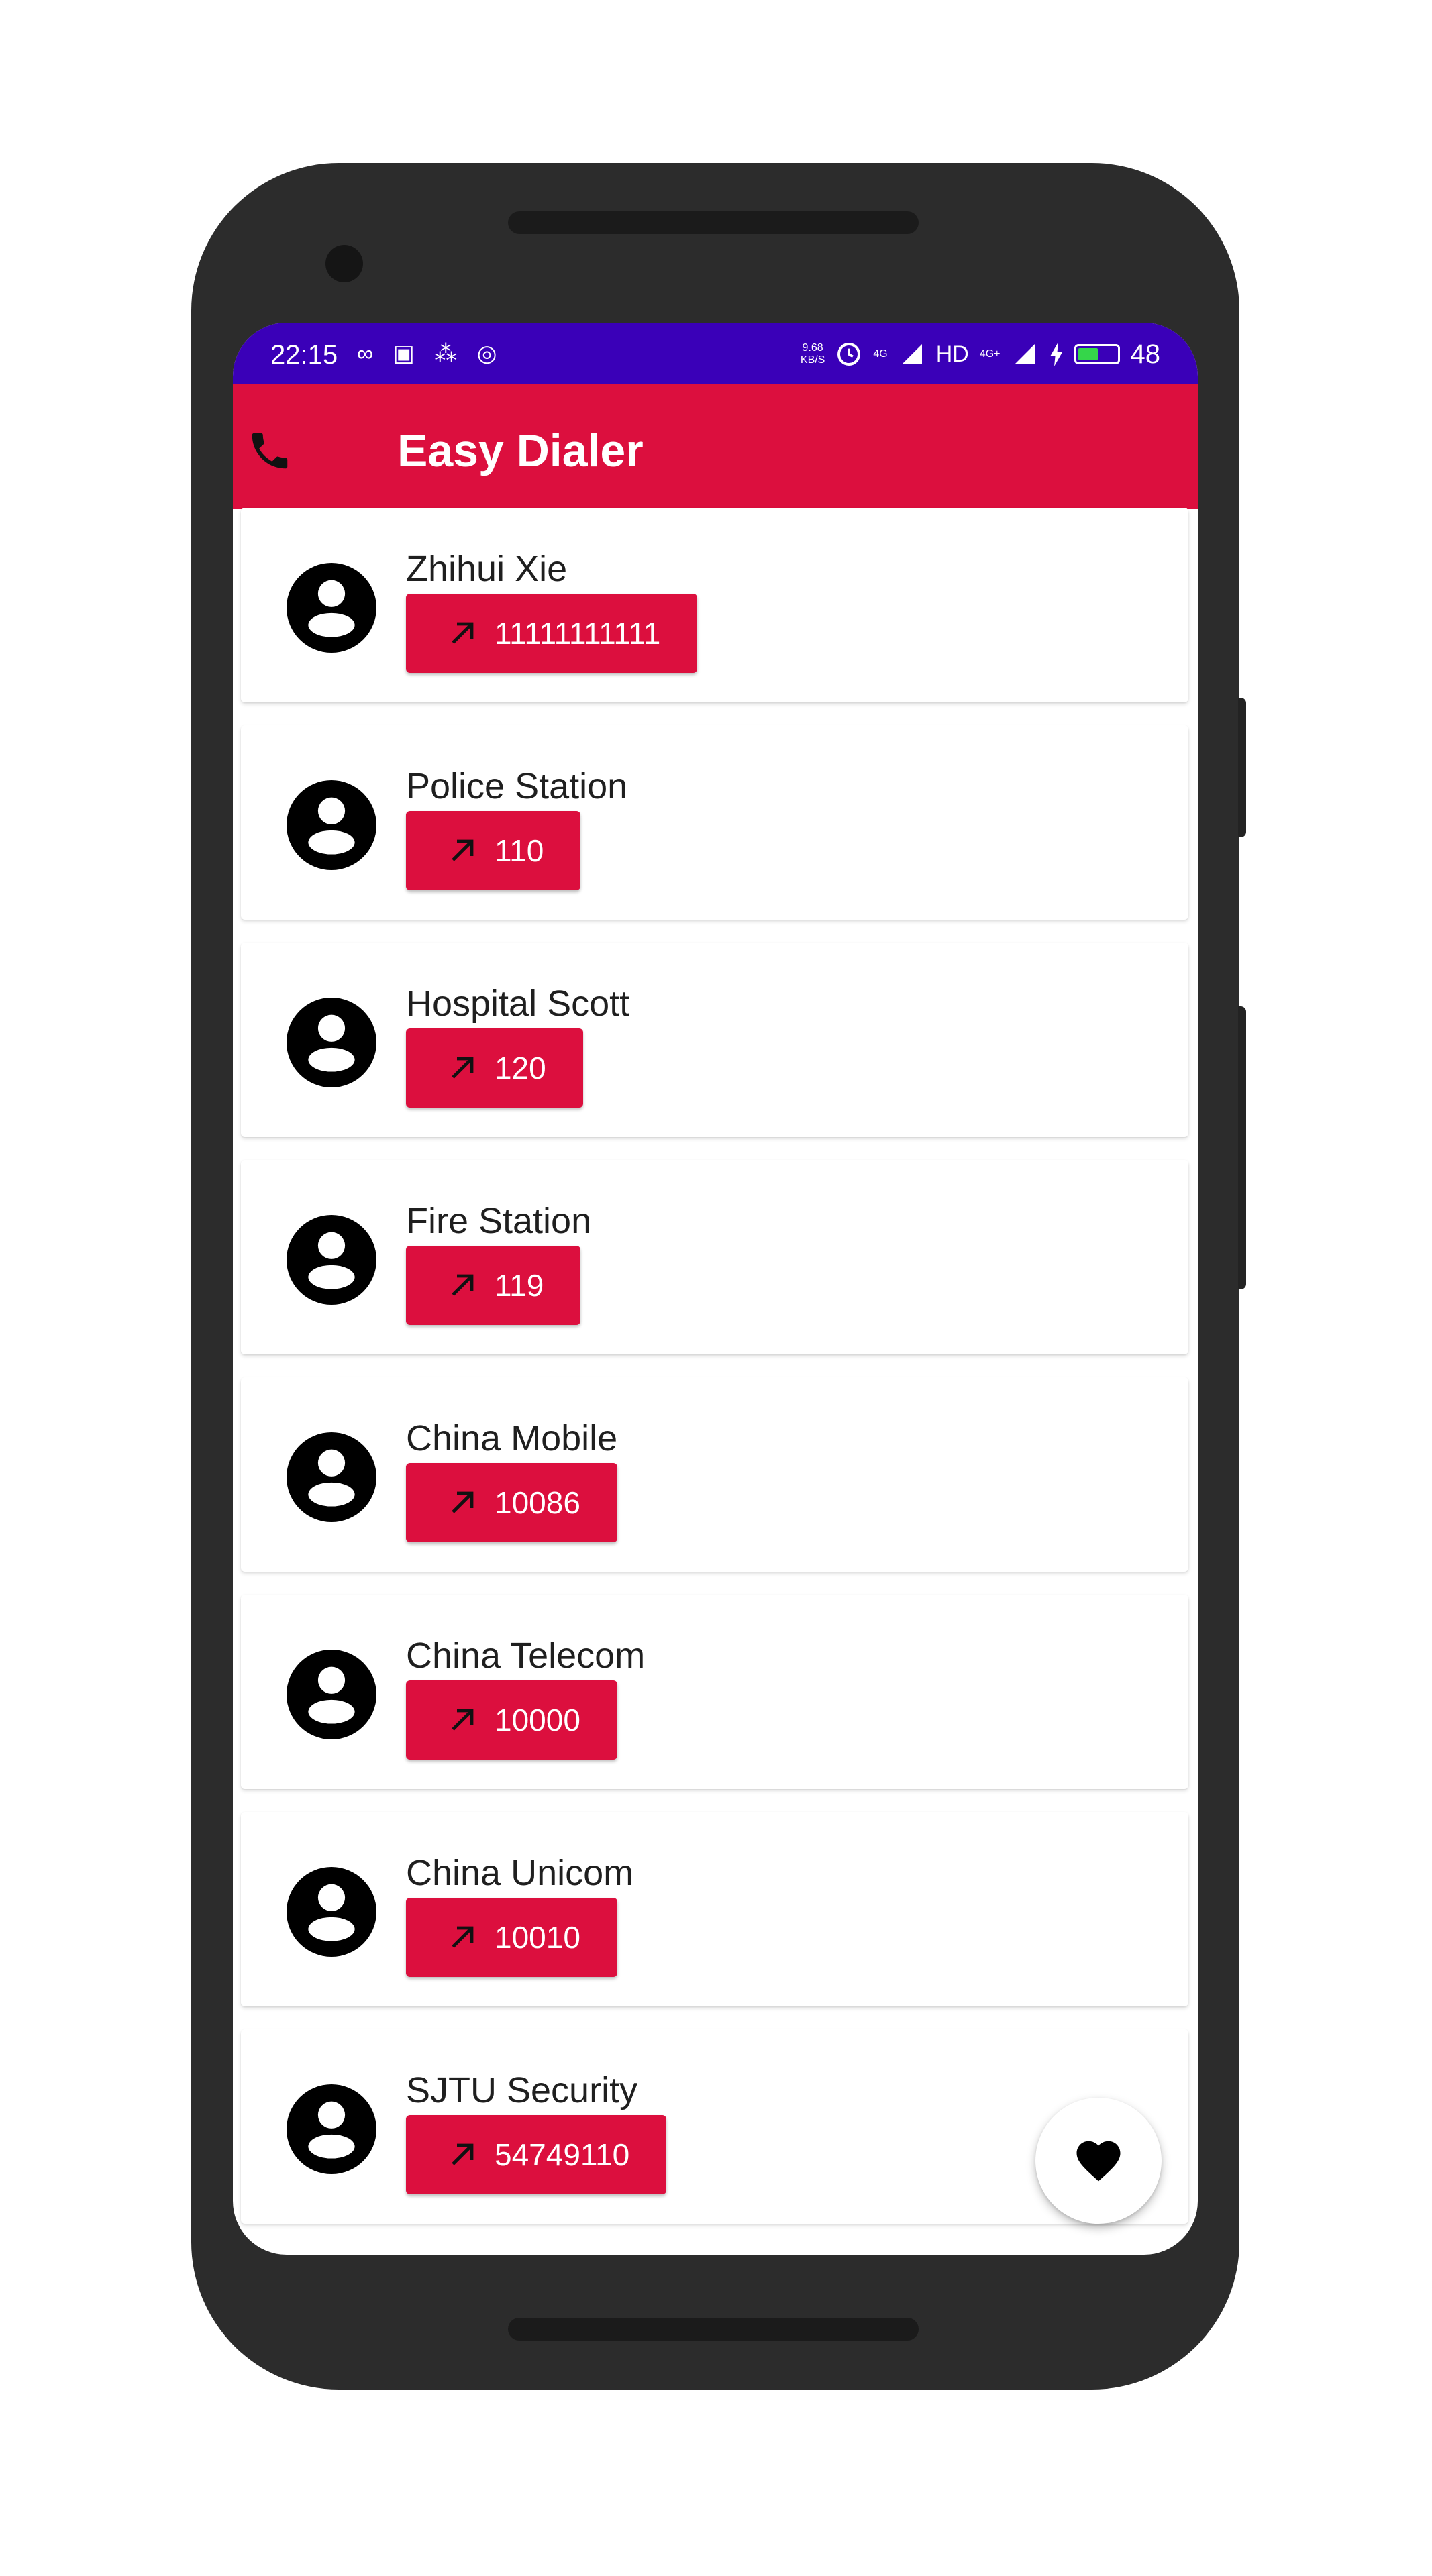 The width and height of the screenshot is (1432, 2576). I want to click on call-number: 10086, so click(537, 1502).